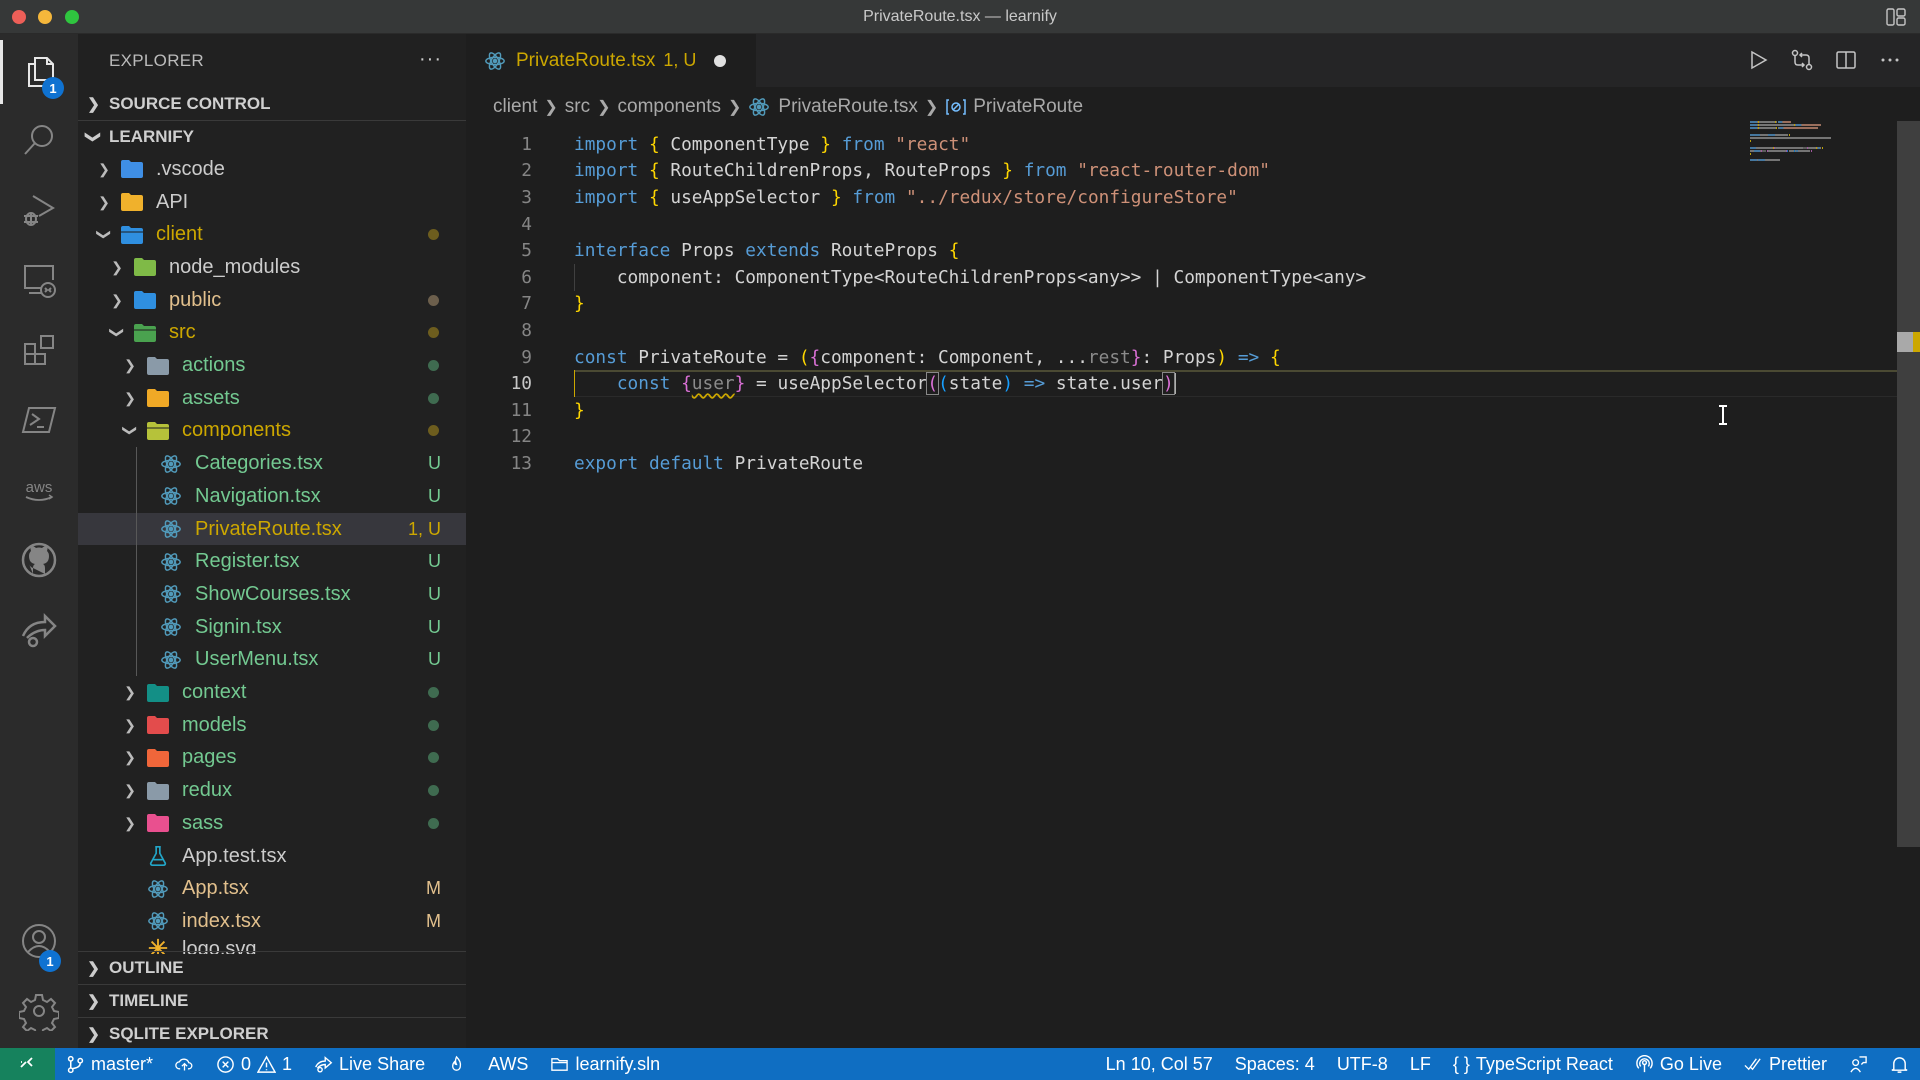 This screenshot has width=1920, height=1080. Describe the element at coordinates (272, 692) in the screenshot. I see `tree-folder-context: ❯ context` at that location.